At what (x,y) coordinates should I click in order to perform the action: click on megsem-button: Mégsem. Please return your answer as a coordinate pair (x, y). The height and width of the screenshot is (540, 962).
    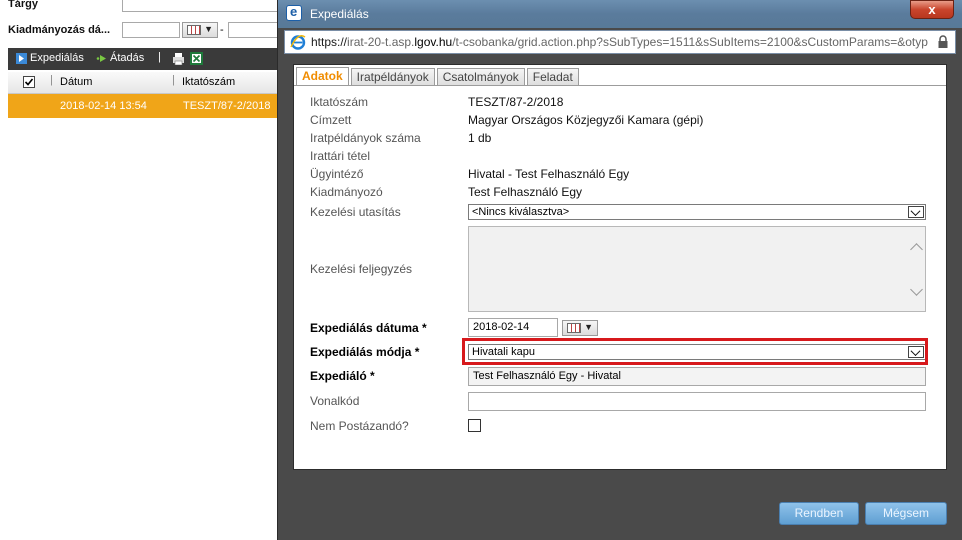
    Looking at the image, I should click on (906, 513).